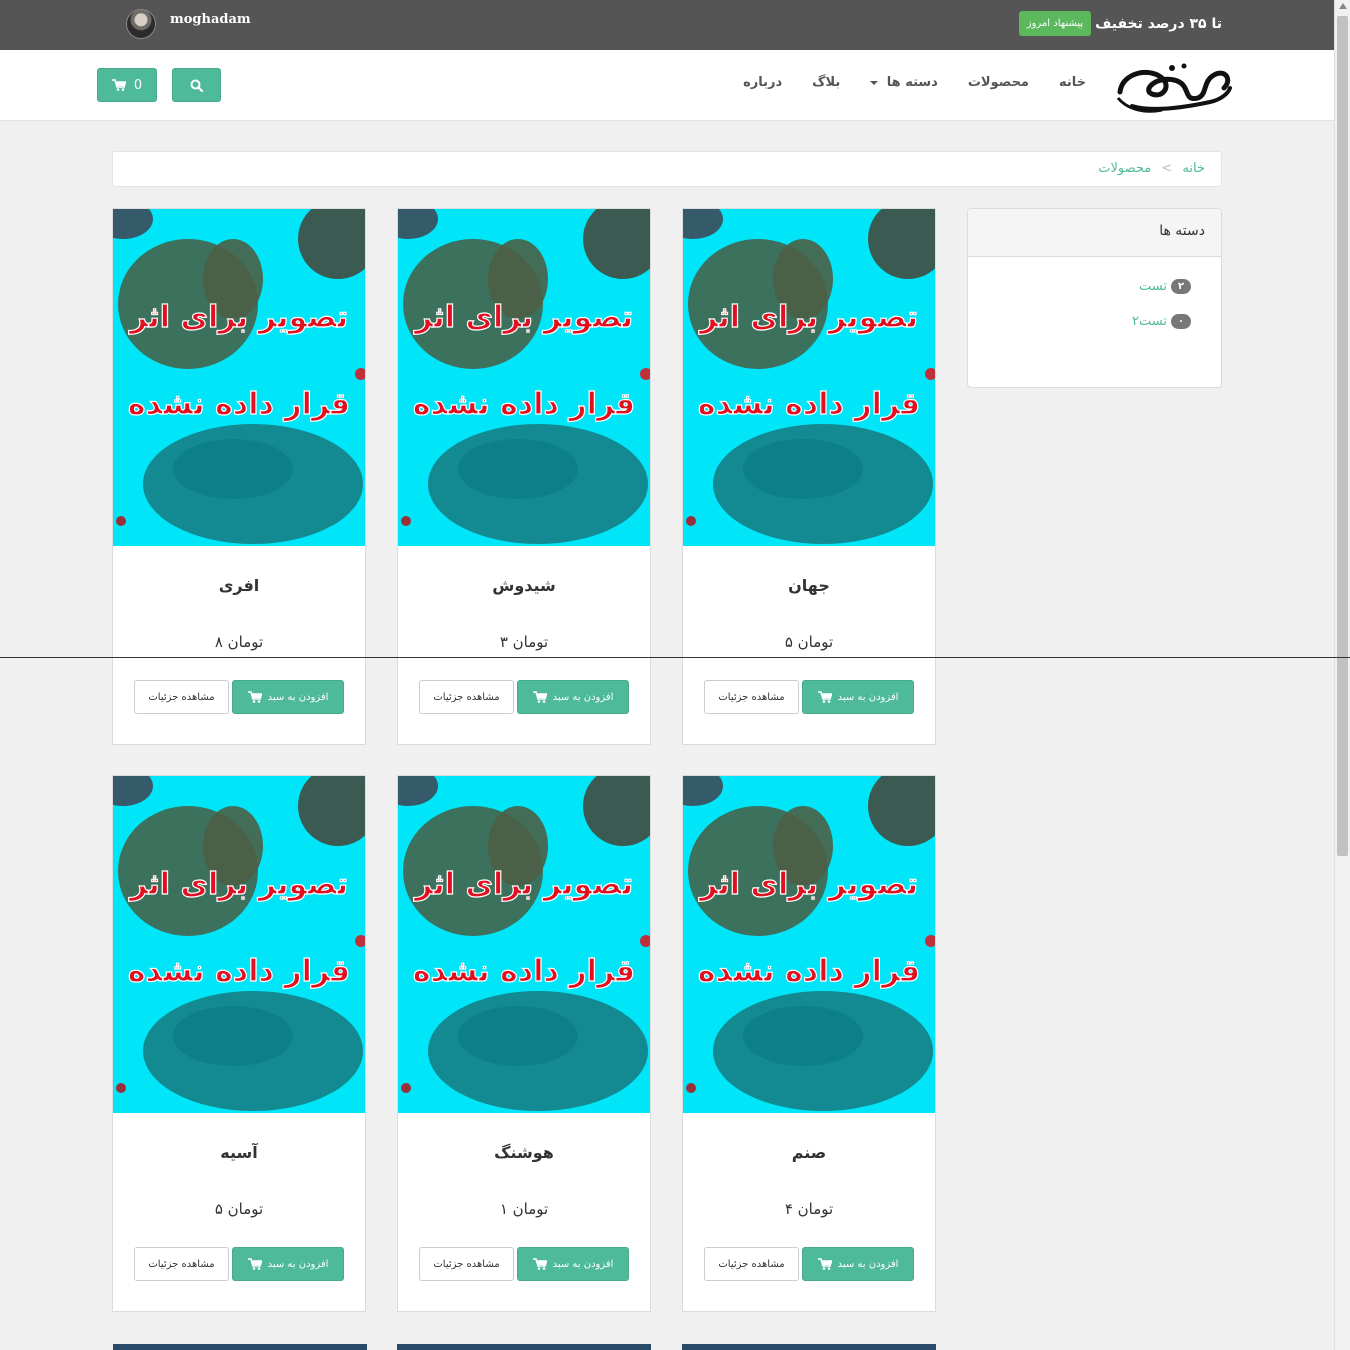 This screenshot has height=1350, width=1350. I want to click on user-menu: moghadam, so click(188, 24).